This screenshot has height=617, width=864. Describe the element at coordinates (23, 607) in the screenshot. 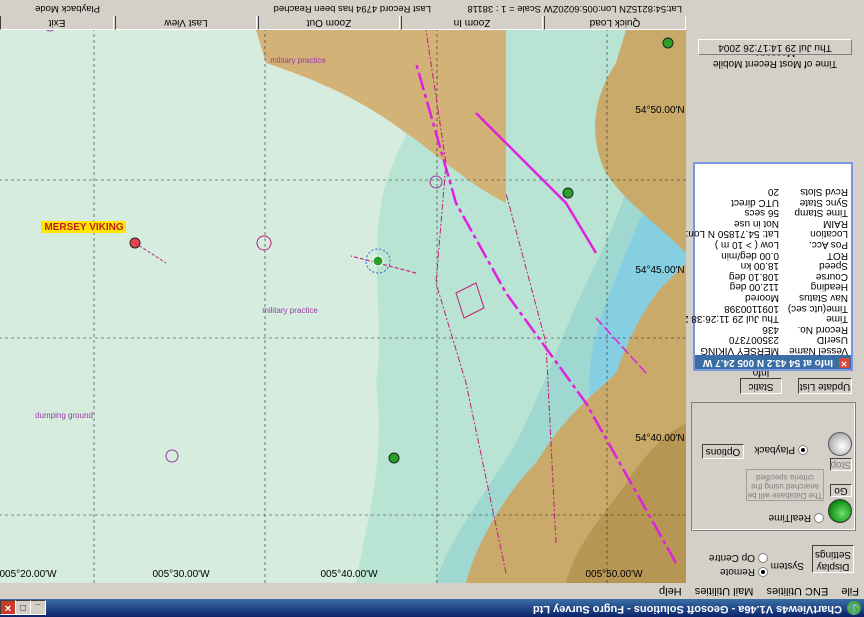

I see `maximize-button: □` at that location.